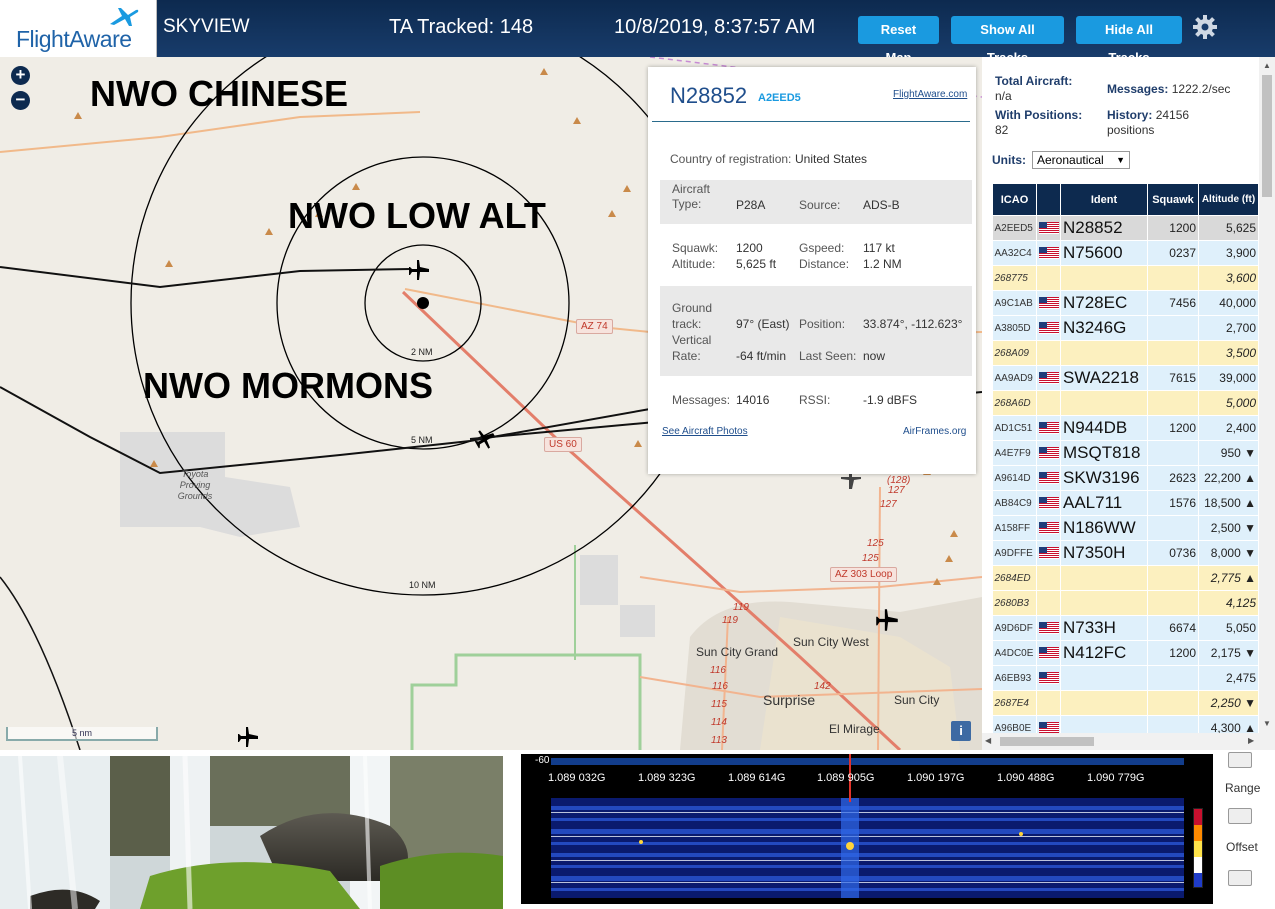  What do you see at coordinates (1205, 27) in the screenshot?
I see `gear-icon` at bounding box center [1205, 27].